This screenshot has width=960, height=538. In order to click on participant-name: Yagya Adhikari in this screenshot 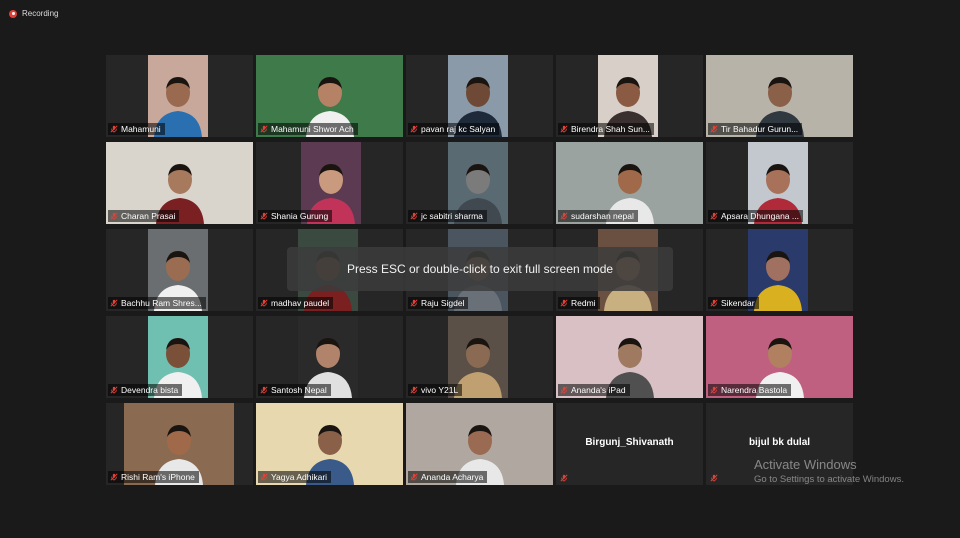, I will do `click(299, 477)`.